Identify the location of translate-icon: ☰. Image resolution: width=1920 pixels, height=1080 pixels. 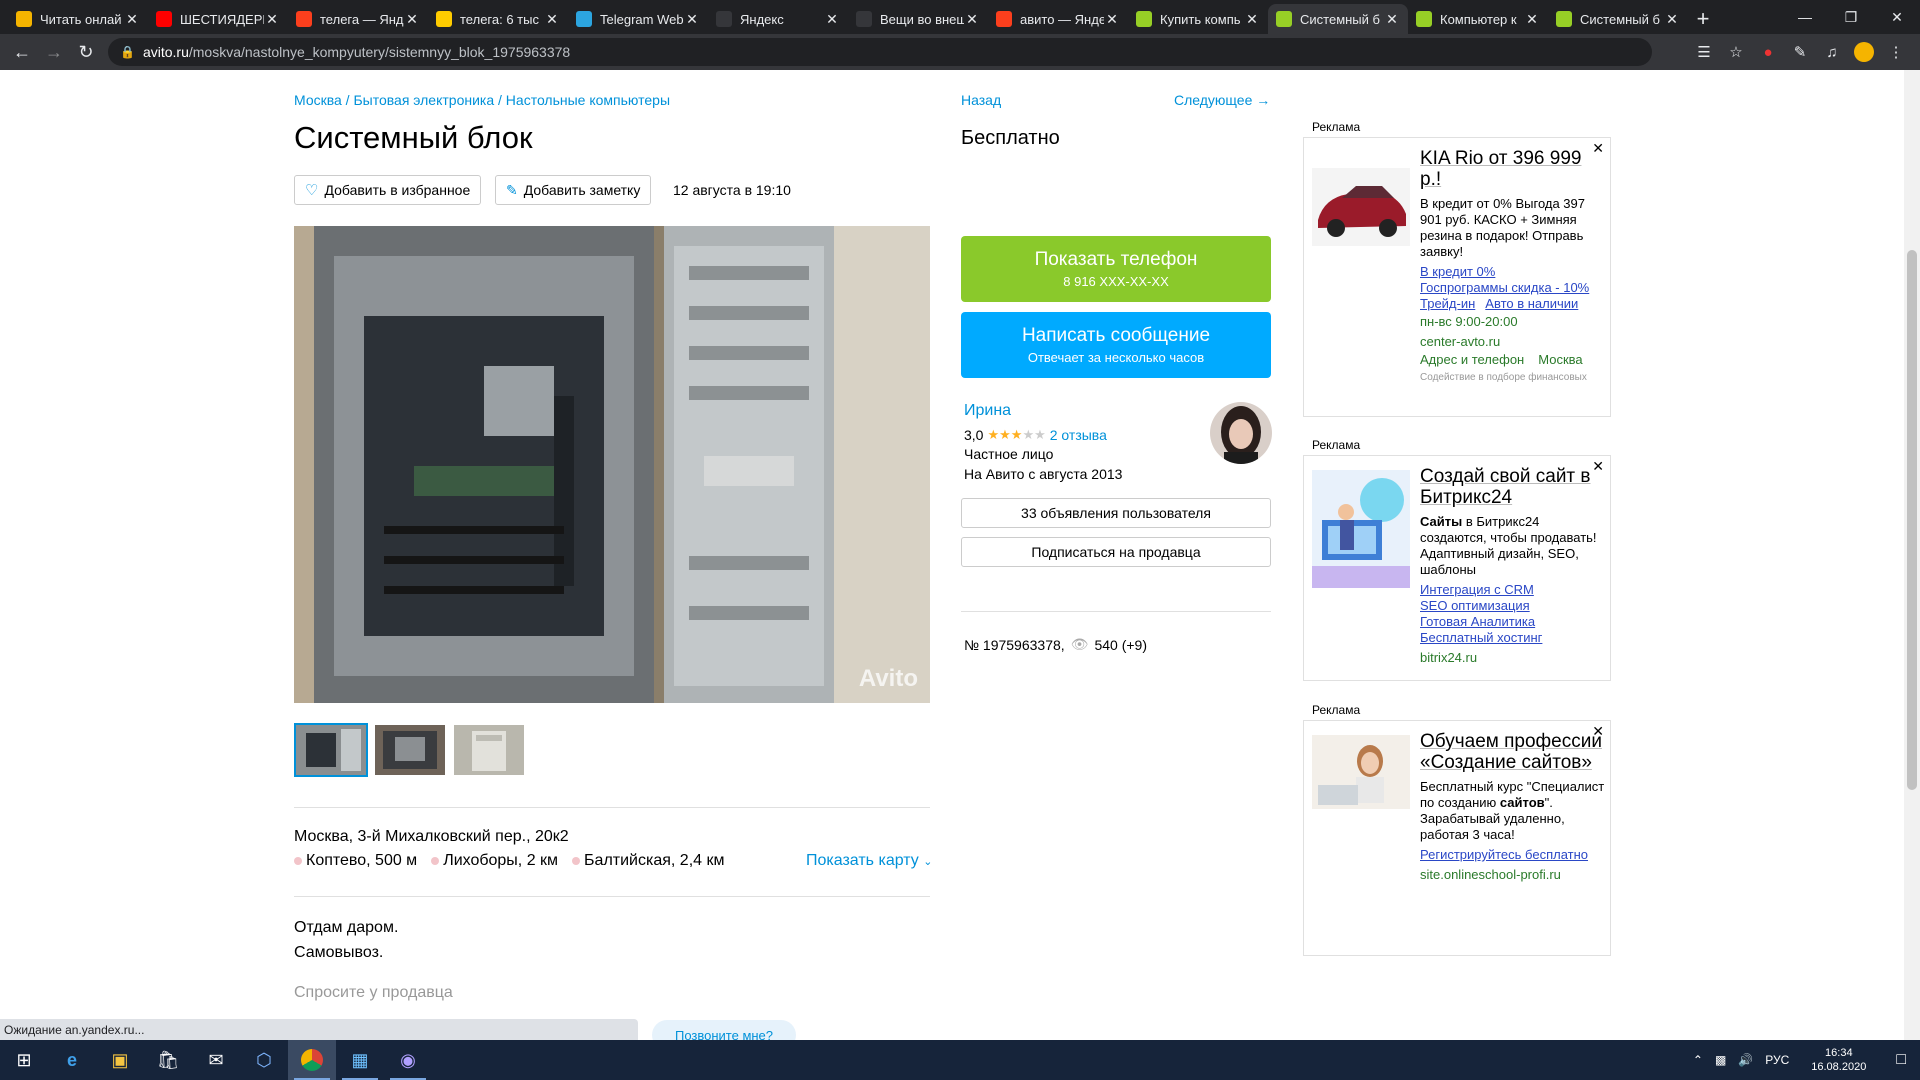
(1704, 52).